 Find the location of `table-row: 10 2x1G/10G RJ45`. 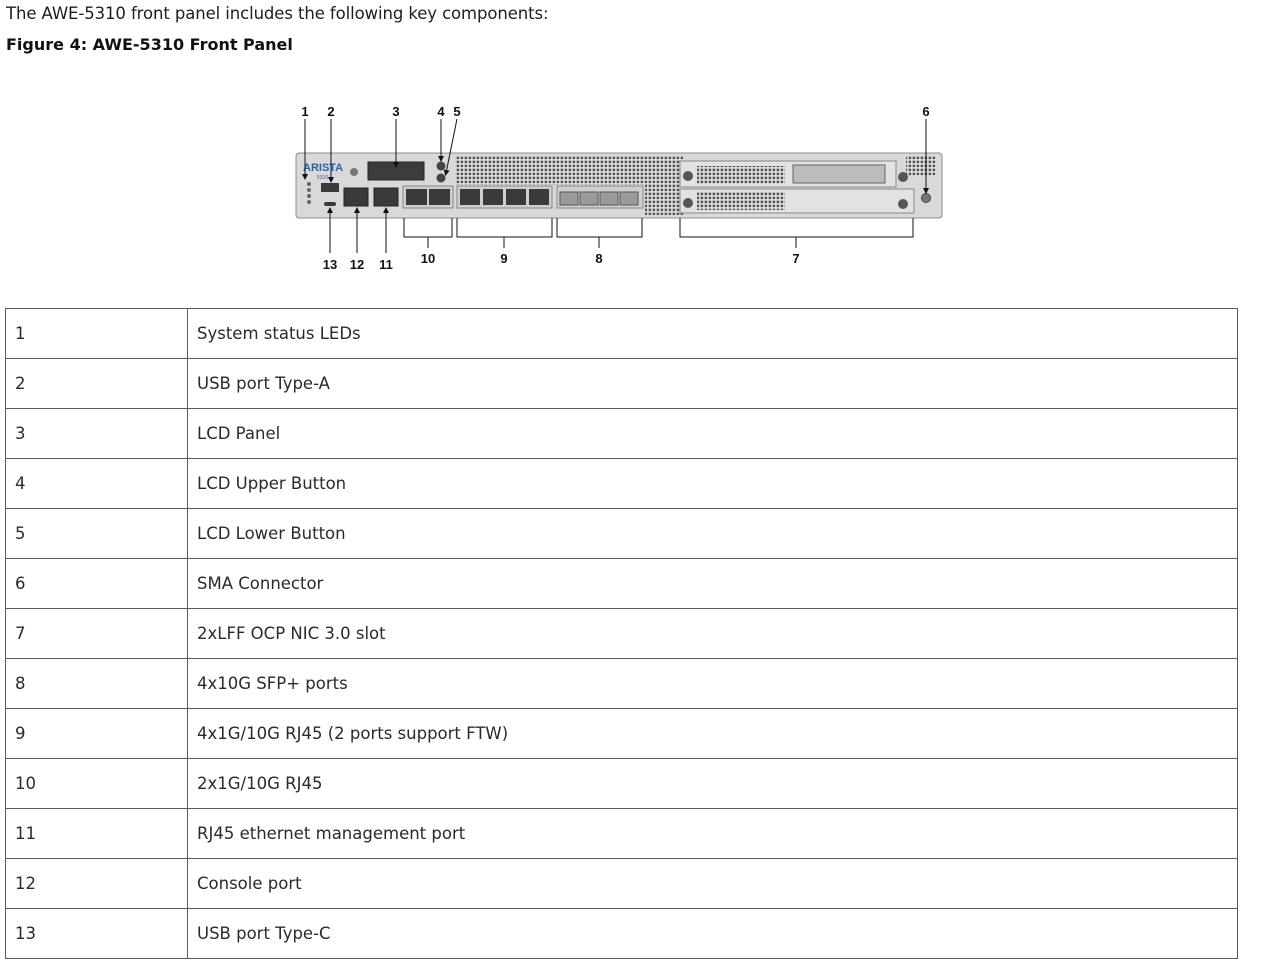

table-row: 10 2x1G/10G RJ45 is located at coordinates (621, 783).